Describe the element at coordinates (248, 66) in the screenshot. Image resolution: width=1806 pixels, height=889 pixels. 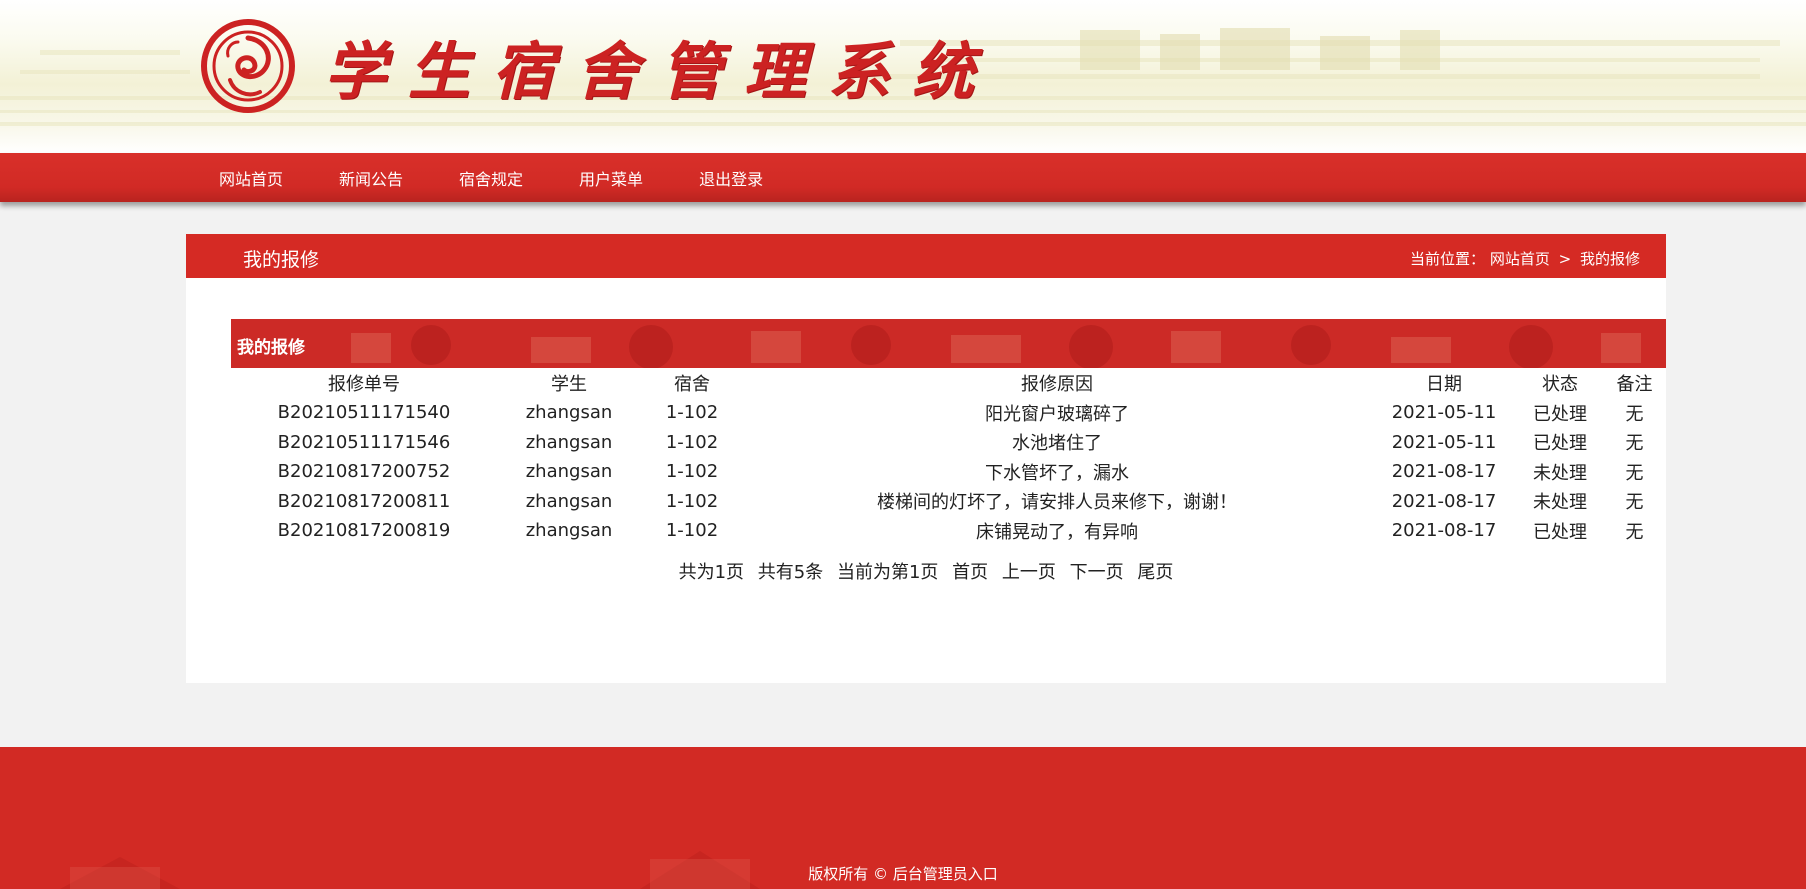
I see `school-emblem-logo` at that location.